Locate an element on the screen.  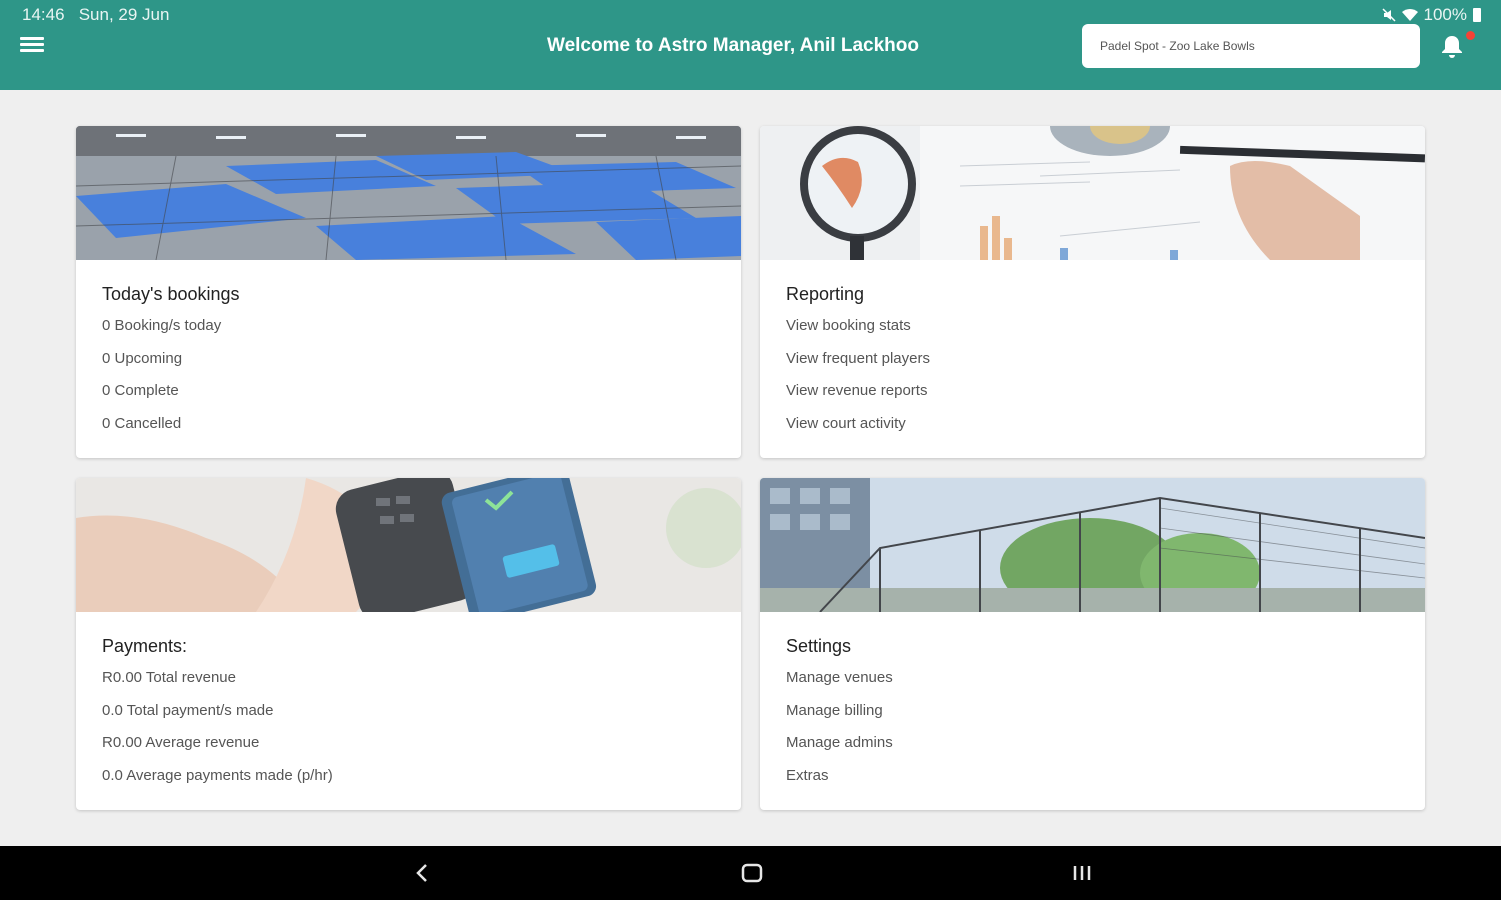
card-line-manage-billing: Manage billing is located at coordinates (839, 717).